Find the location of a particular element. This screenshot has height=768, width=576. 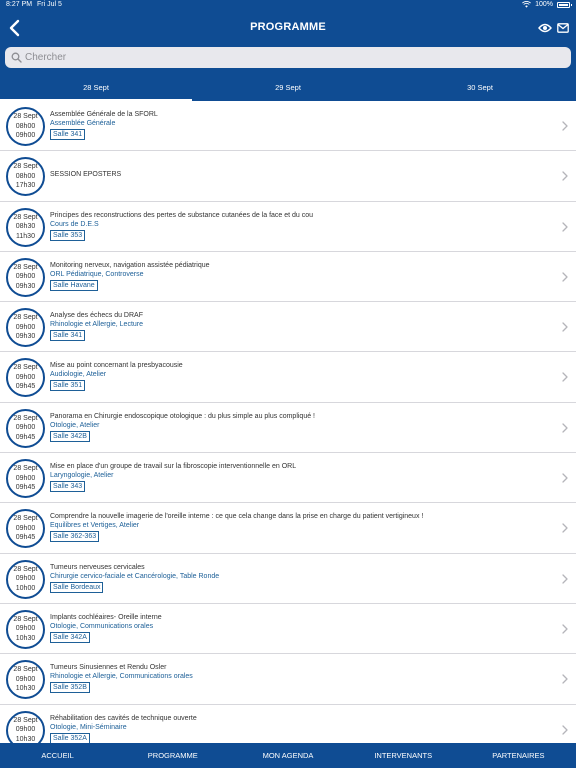

eye-icon is located at coordinates (545, 28).